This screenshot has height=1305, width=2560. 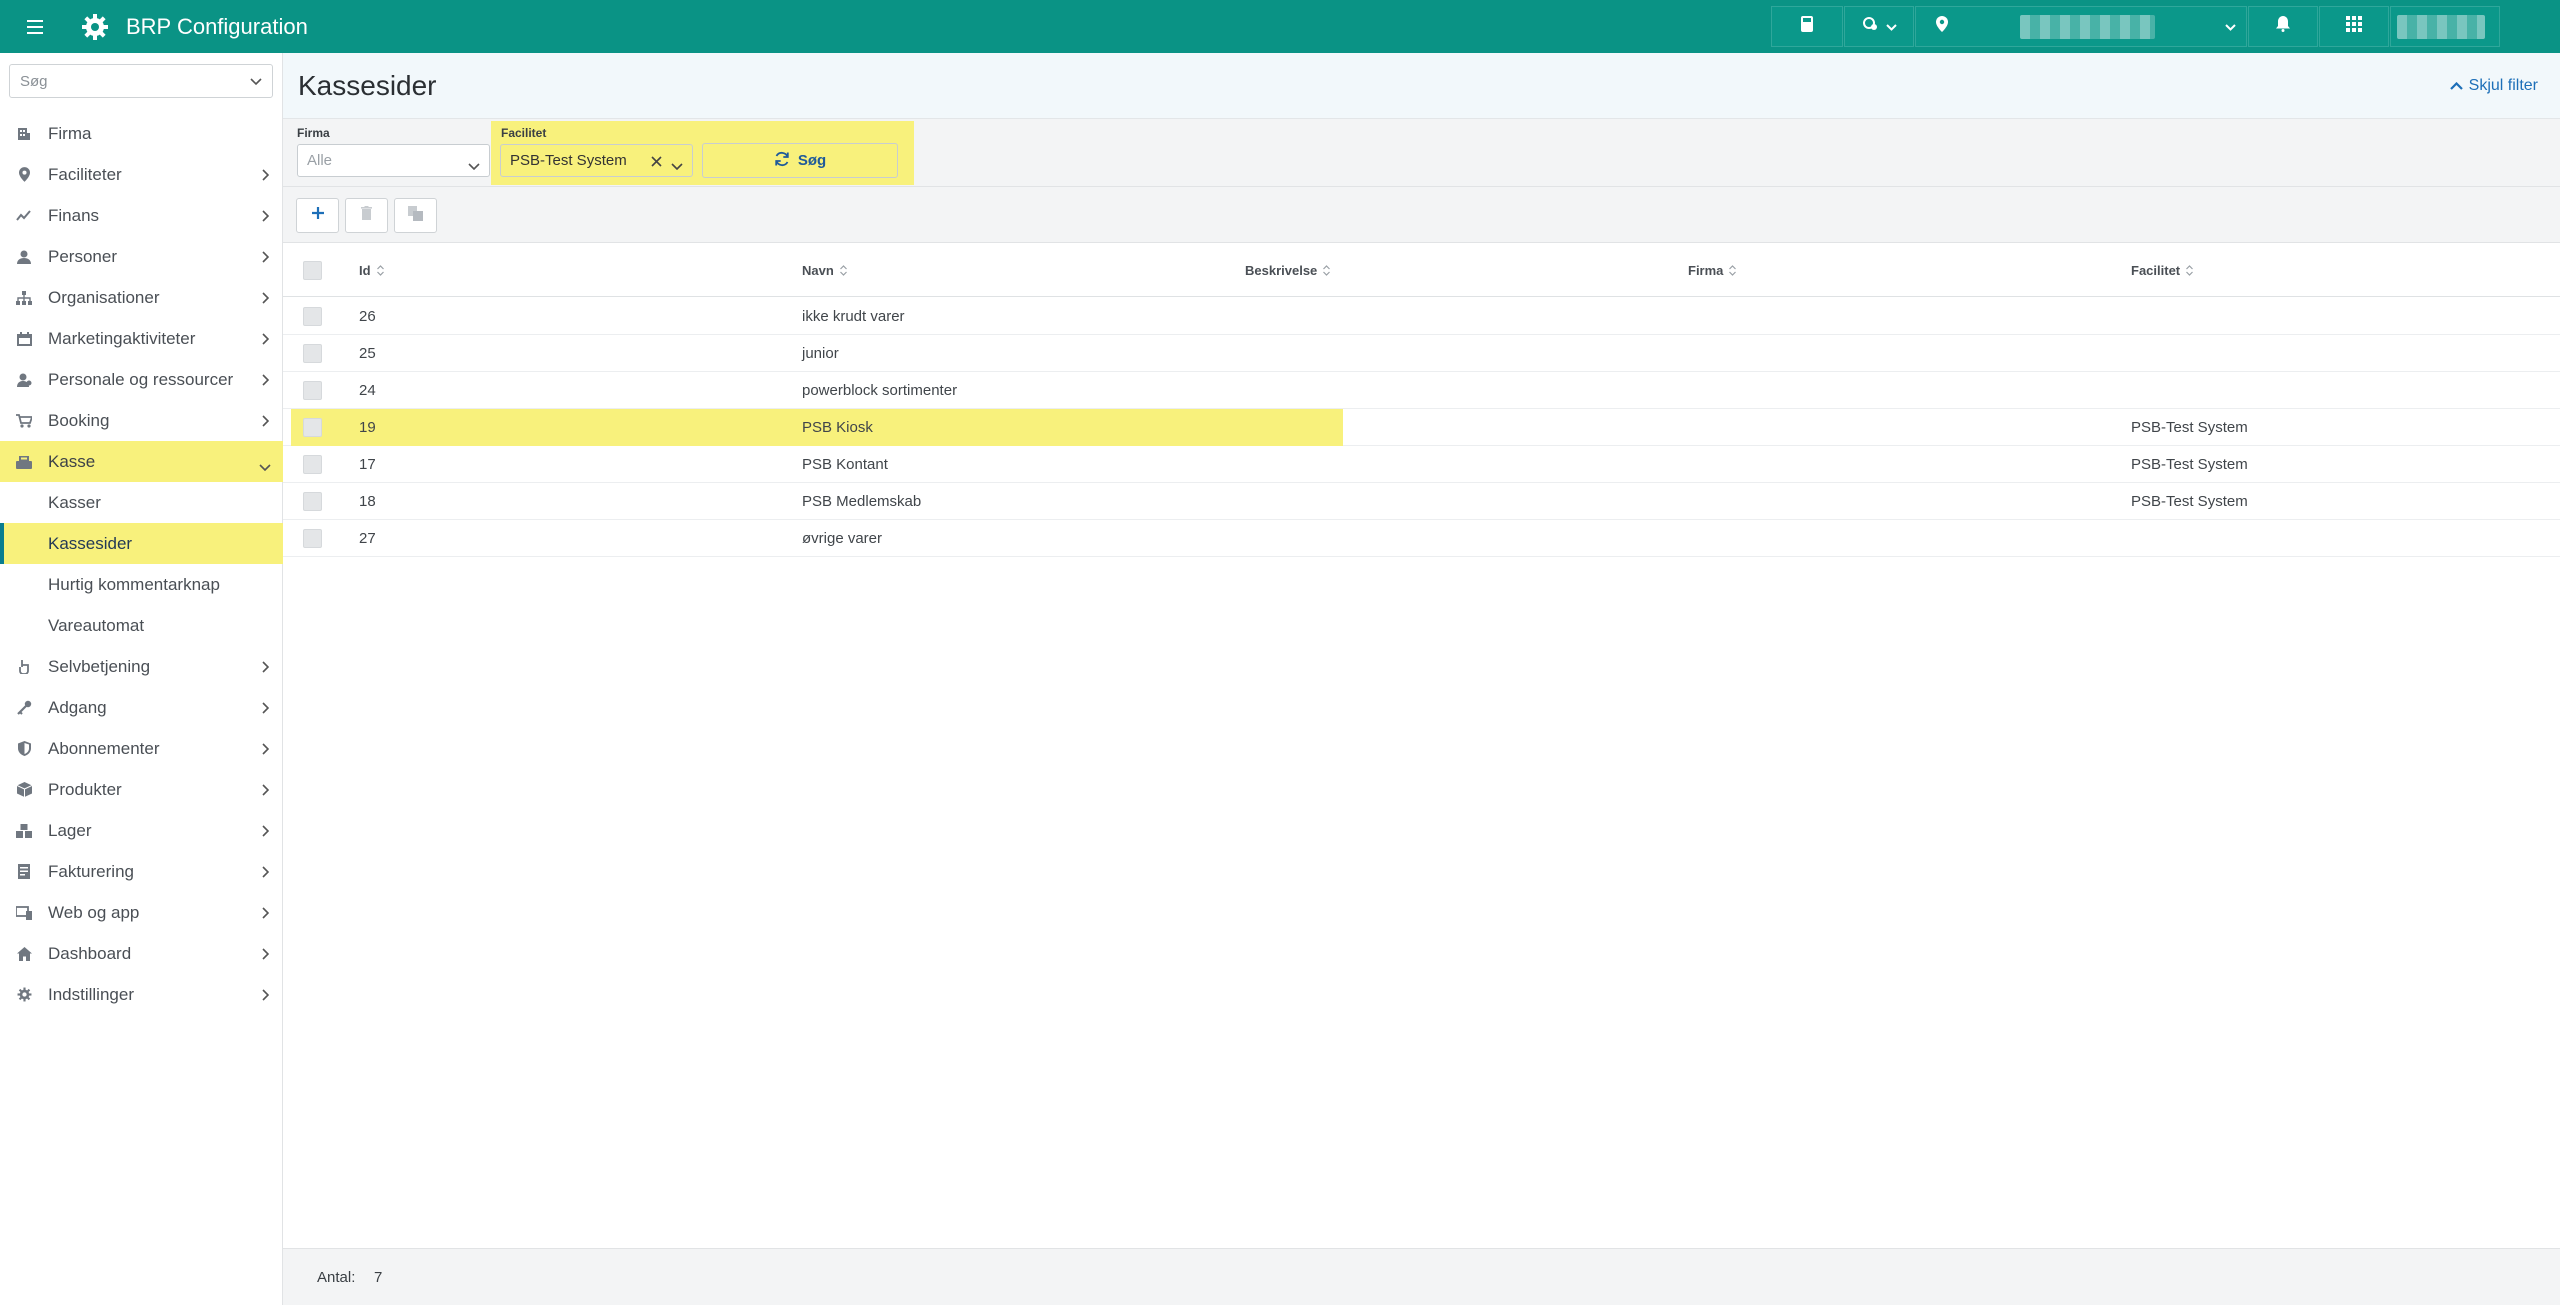 What do you see at coordinates (367, 501) in the screenshot?
I see `cell-id: 18` at bounding box center [367, 501].